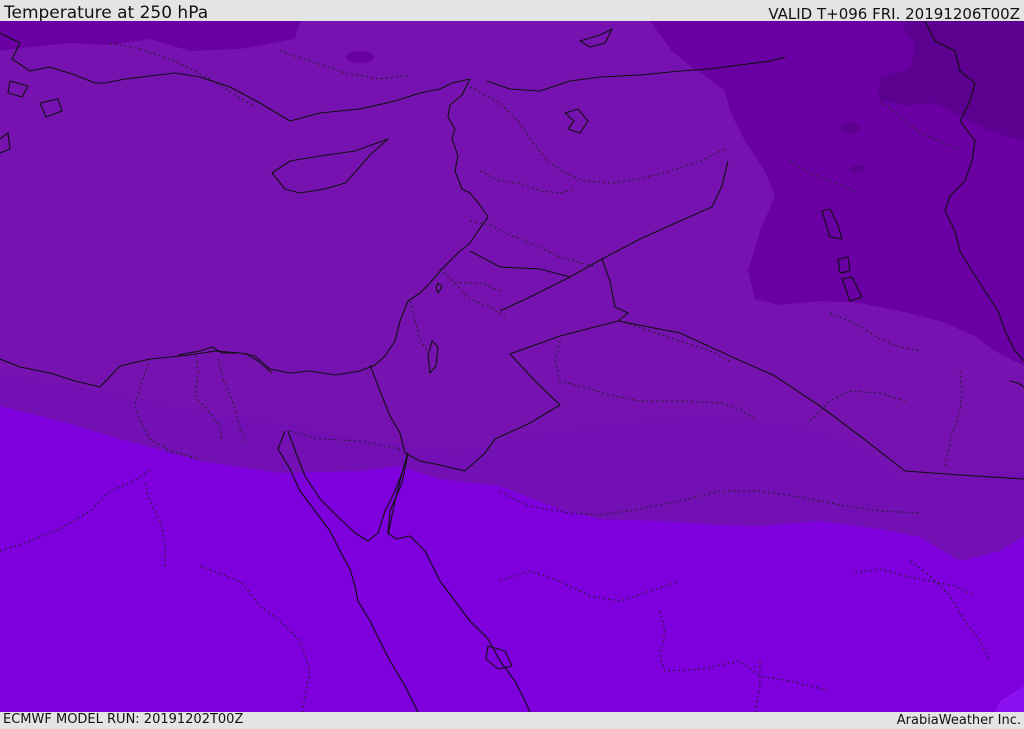  I want to click on credit-label: ArabiaWeather Inc., so click(958, 720).